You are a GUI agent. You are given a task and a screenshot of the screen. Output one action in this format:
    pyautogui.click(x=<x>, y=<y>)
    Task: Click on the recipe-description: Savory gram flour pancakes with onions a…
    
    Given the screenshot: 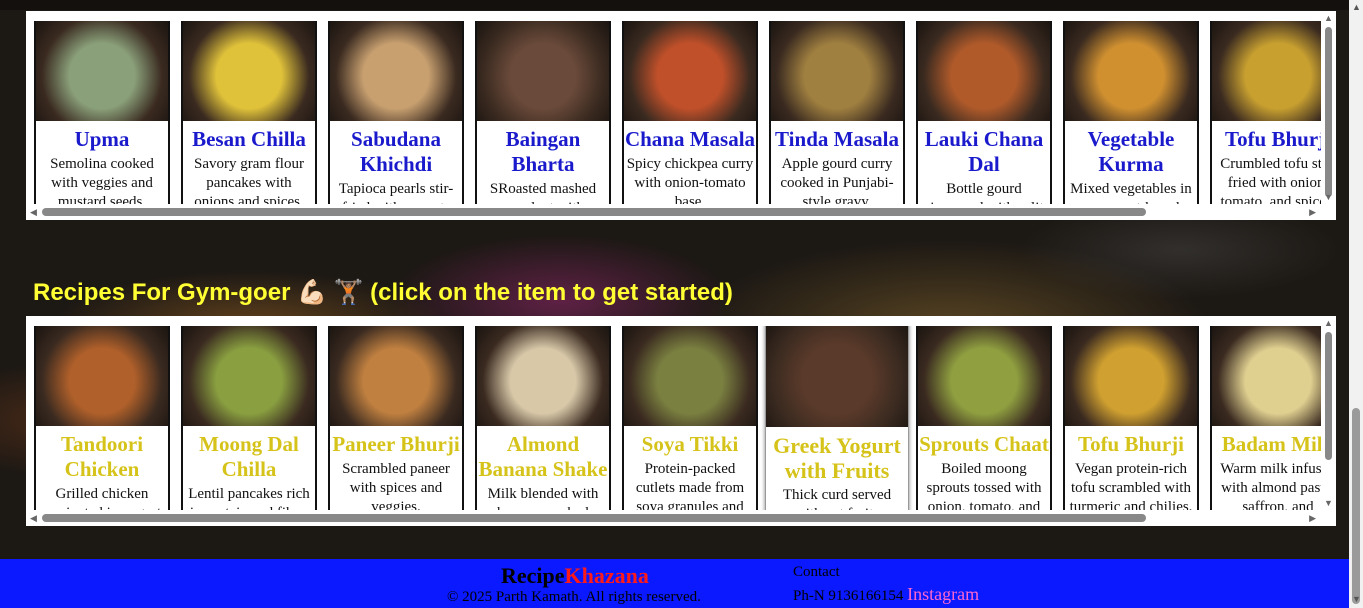 What is the action you would take?
    pyautogui.click(x=249, y=182)
    